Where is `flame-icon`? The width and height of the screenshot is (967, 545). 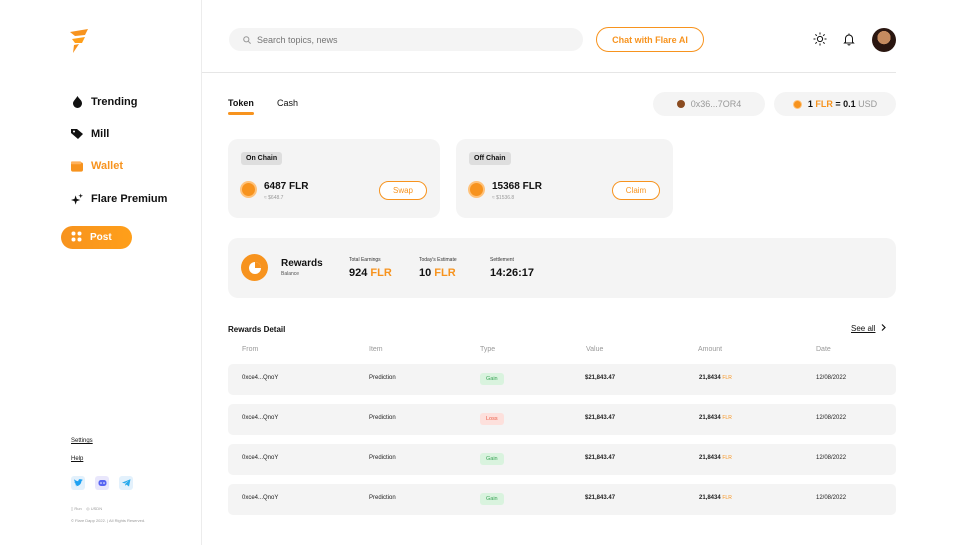
flame-icon is located at coordinates (77, 102).